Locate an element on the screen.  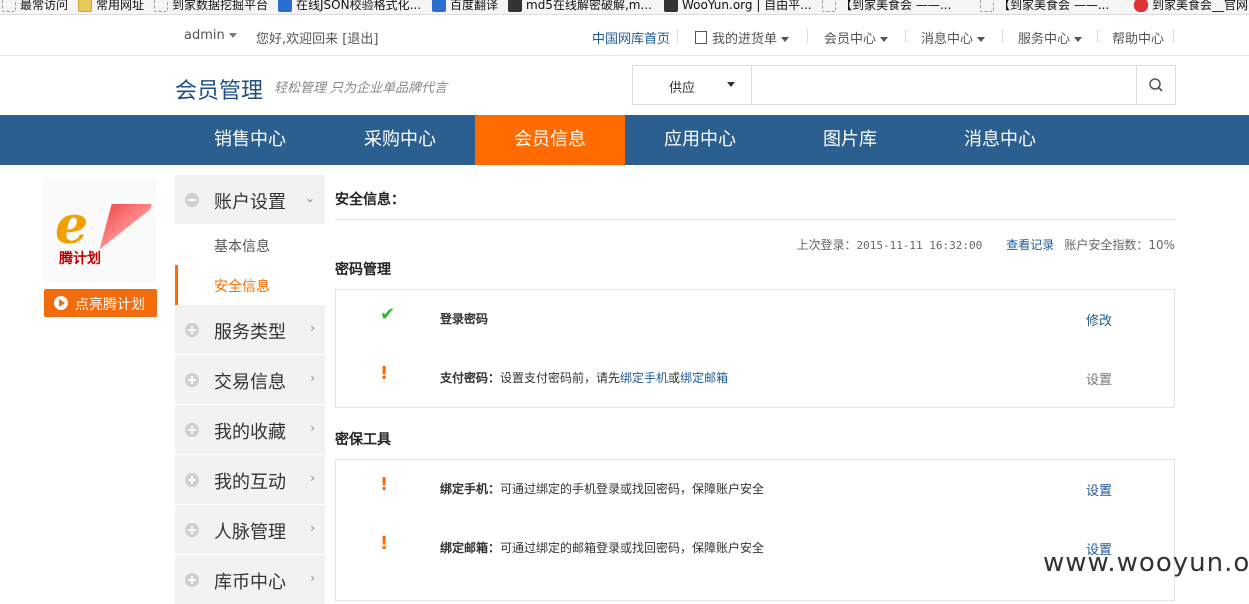
teng-plan-logo: e 腾计划 is located at coordinates (99, 230).